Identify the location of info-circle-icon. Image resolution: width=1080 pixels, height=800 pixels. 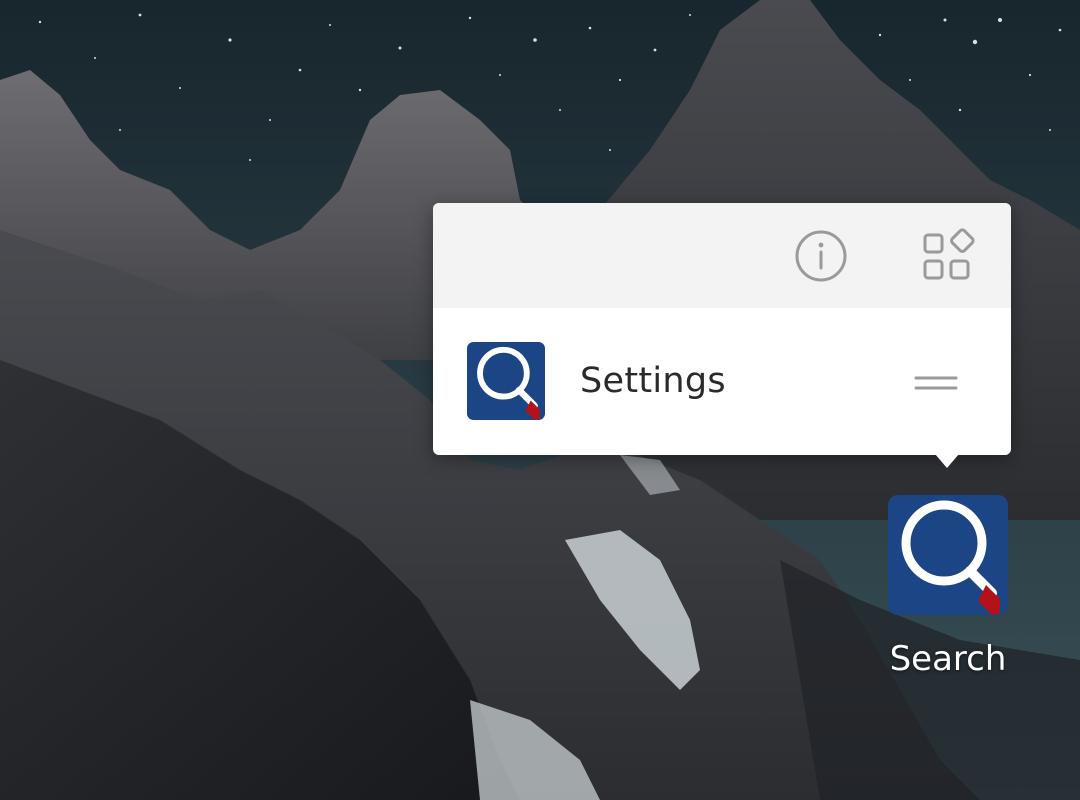
(821, 256).